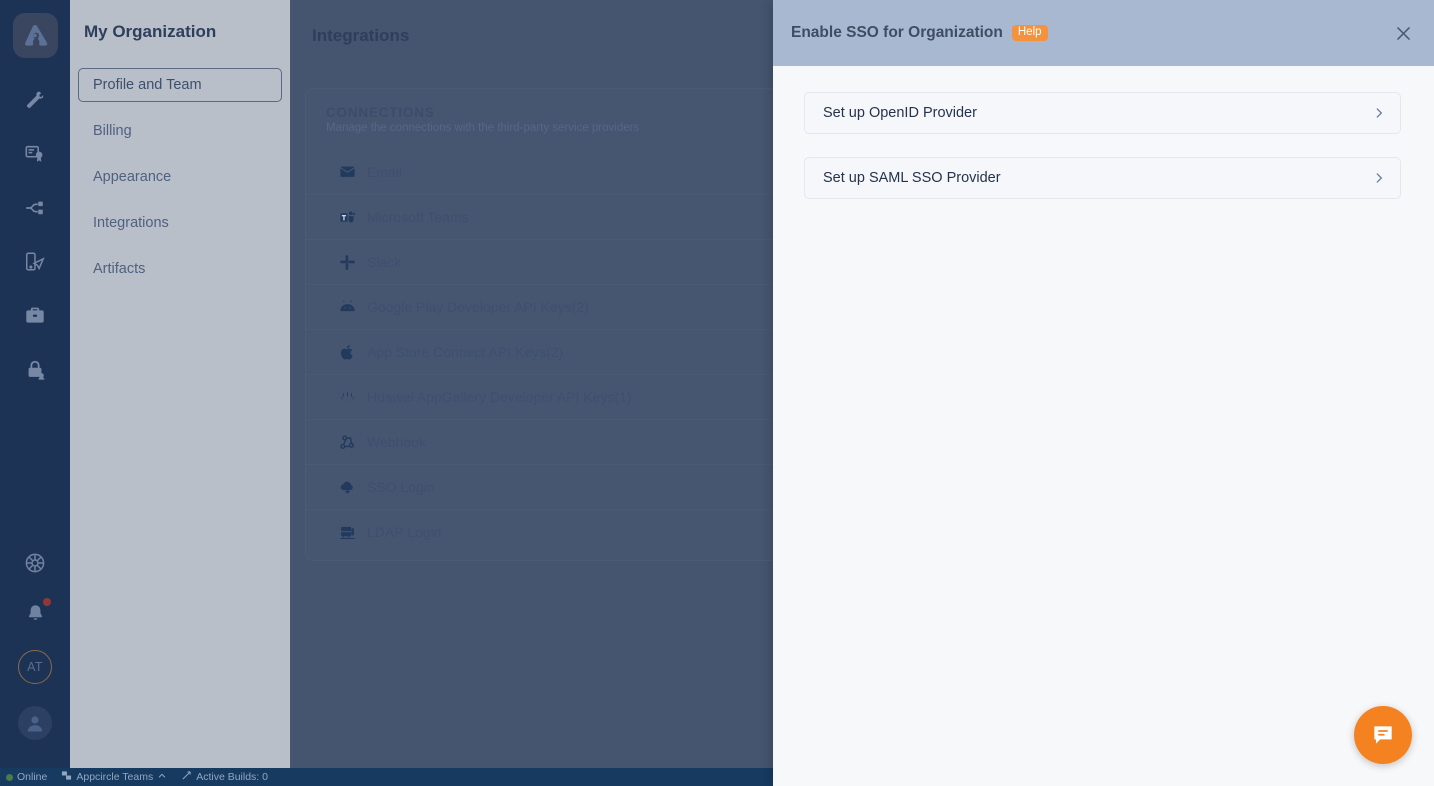  I want to click on rail-icon-list, so click(35, 234).